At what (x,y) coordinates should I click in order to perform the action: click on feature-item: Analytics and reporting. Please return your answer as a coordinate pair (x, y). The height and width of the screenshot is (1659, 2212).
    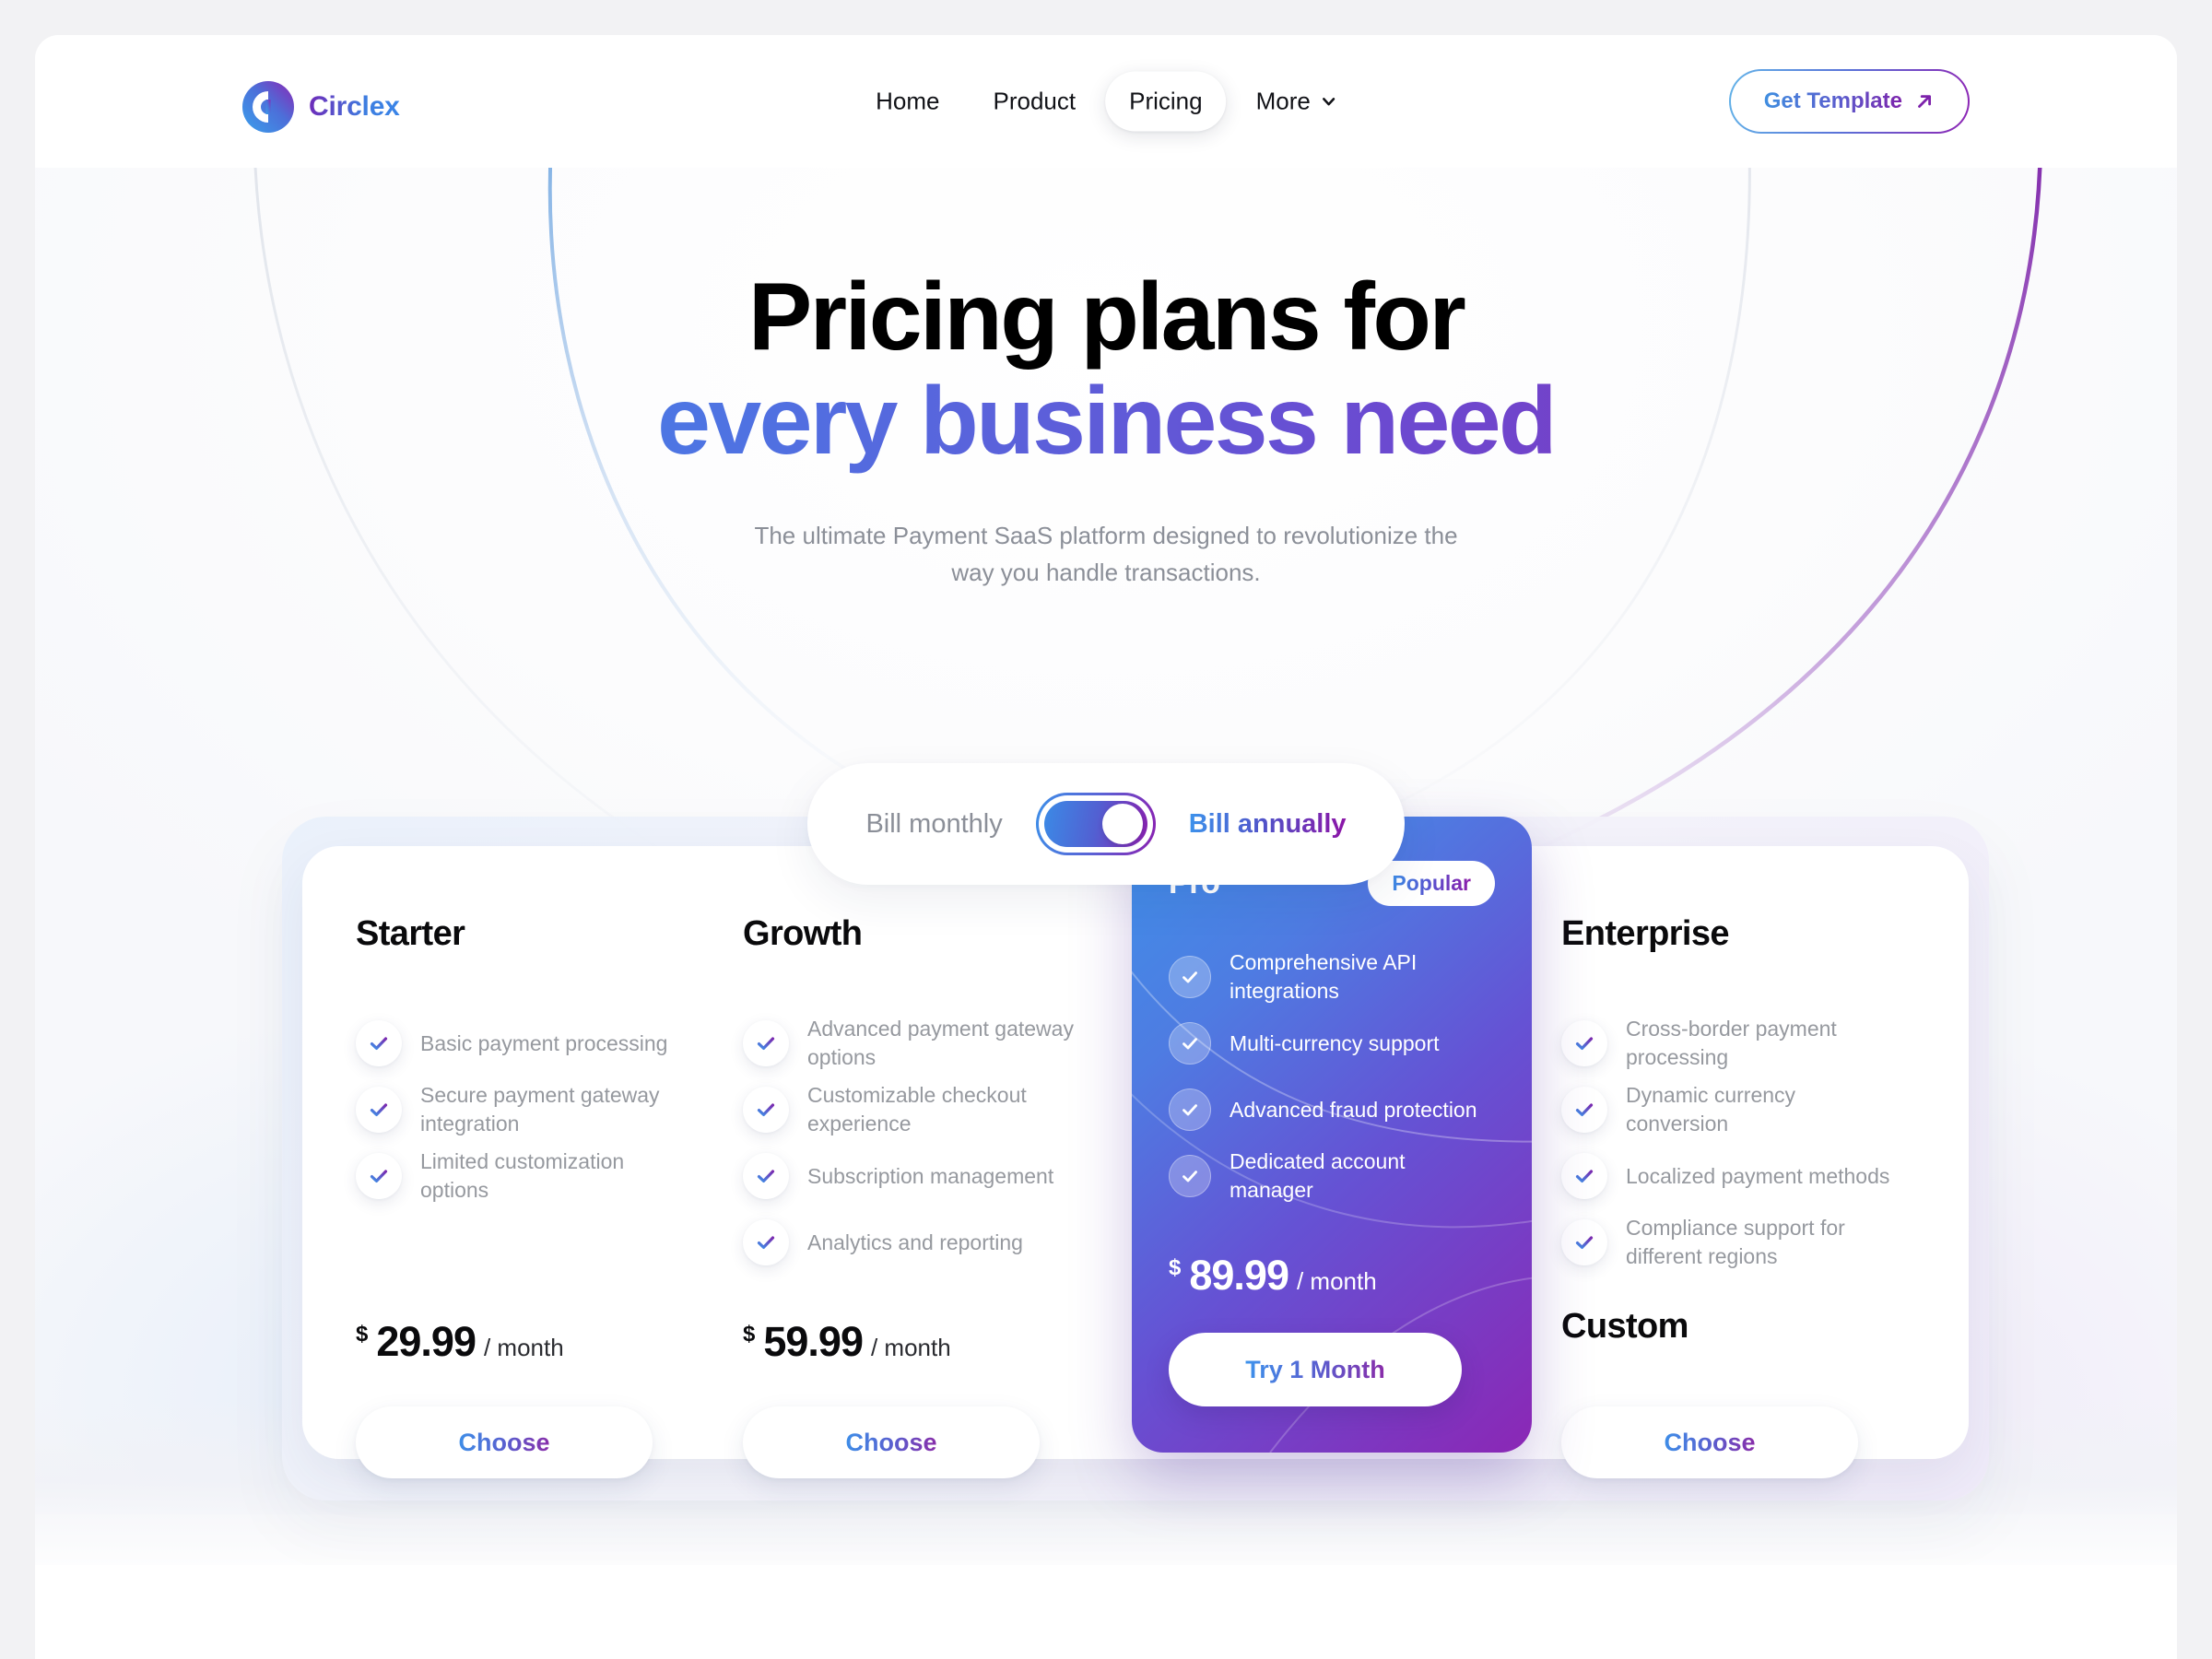
    Looking at the image, I should click on (936, 1242).